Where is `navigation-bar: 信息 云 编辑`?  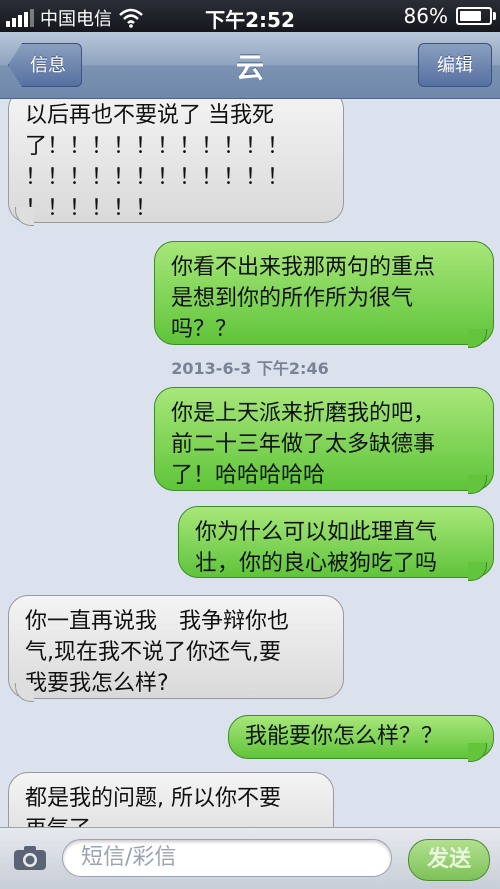 navigation-bar: 信息 云 编辑 is located at coordinates (250, 65).